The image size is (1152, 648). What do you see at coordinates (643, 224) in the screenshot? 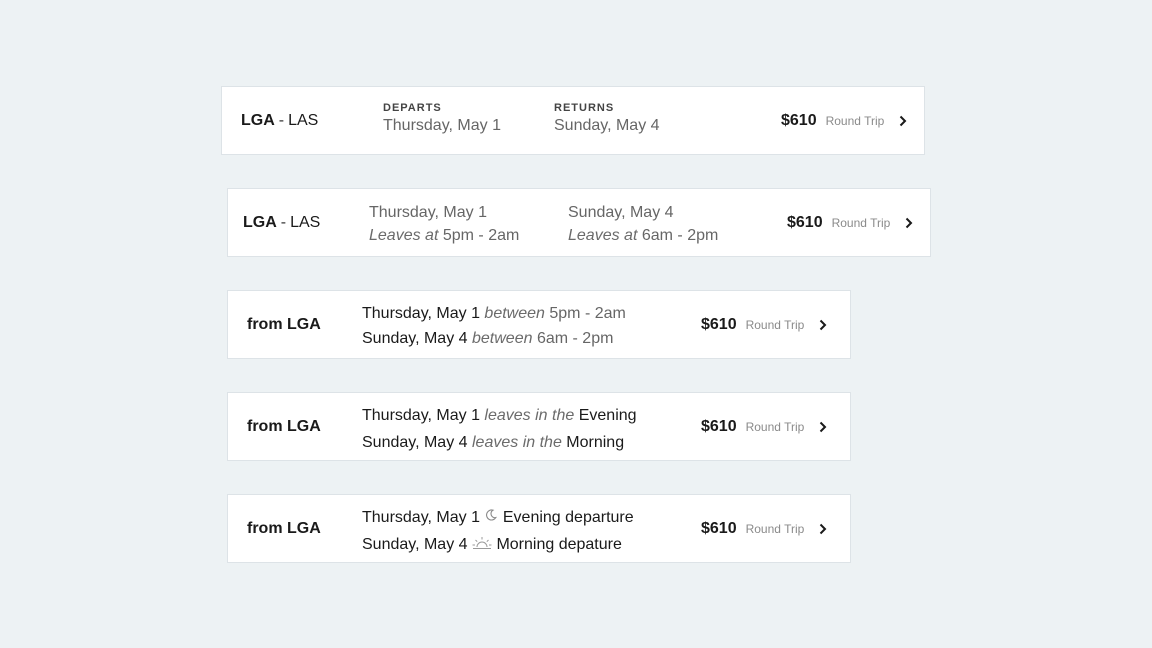
I see `return-column: Sunday, May 4 Leaves at 6am - 2pm` at bounding box center [643, 224].